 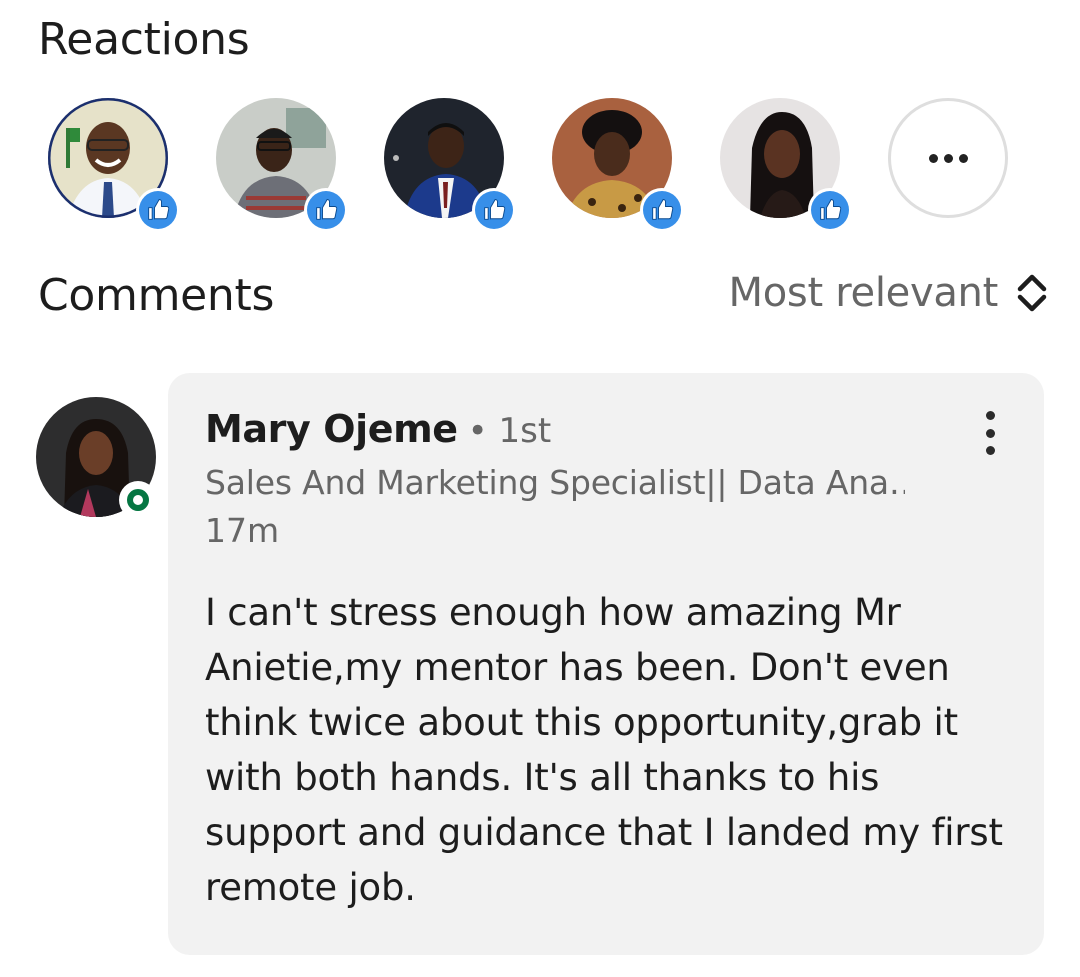 I want to click on comment-author-name: Mary Ojeme, so click(x=331, y=429).